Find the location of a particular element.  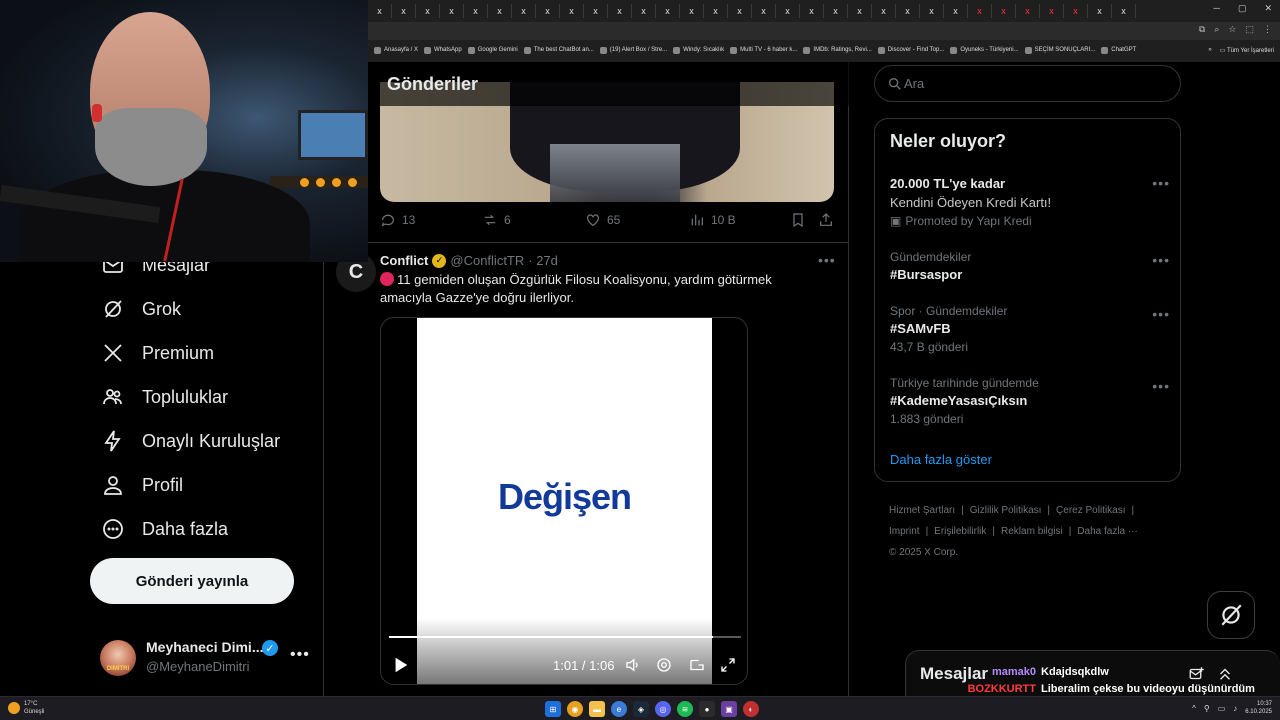

bookmark-star-icon: ☆ is located at coordinates (1232, 29).